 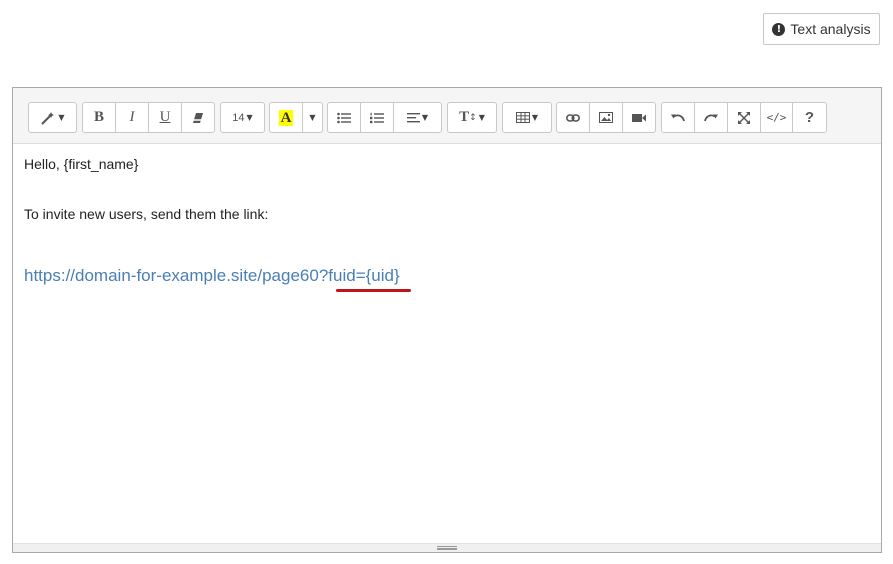 I want to click on line-height-dropdown: T ↕ ▼, so click(x=472, y=117).